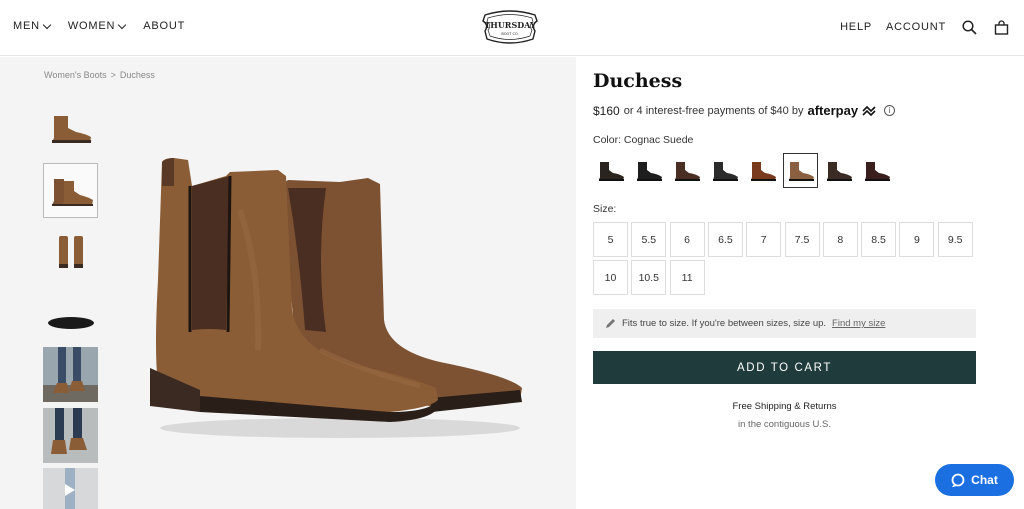 The width and height of the screenshot is (1024, 509). Describe the element at coordinates (856, 27) in the screenshot. I see `nav-help: HELP` at that location.